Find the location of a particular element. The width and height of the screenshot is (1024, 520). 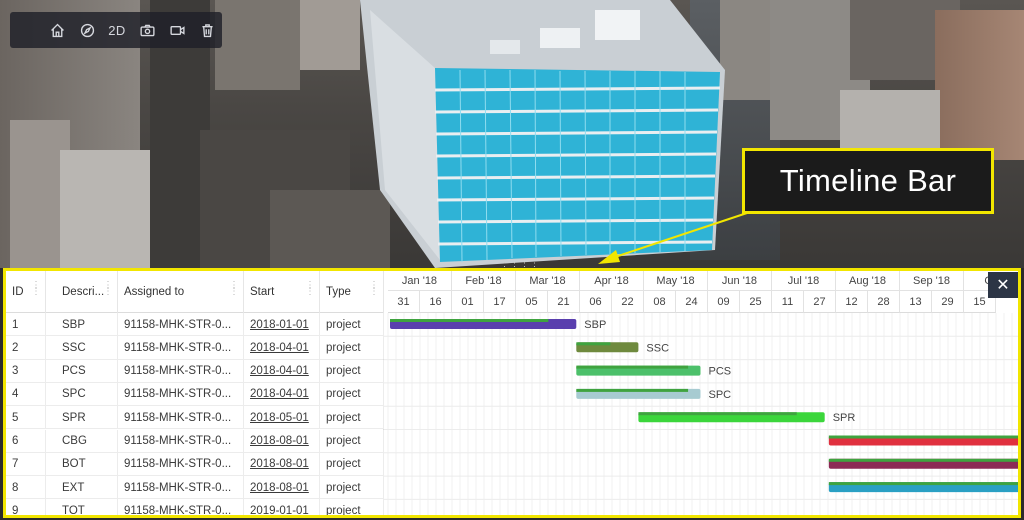

month-label: Jun '18 is located at coordinates (740, 281).